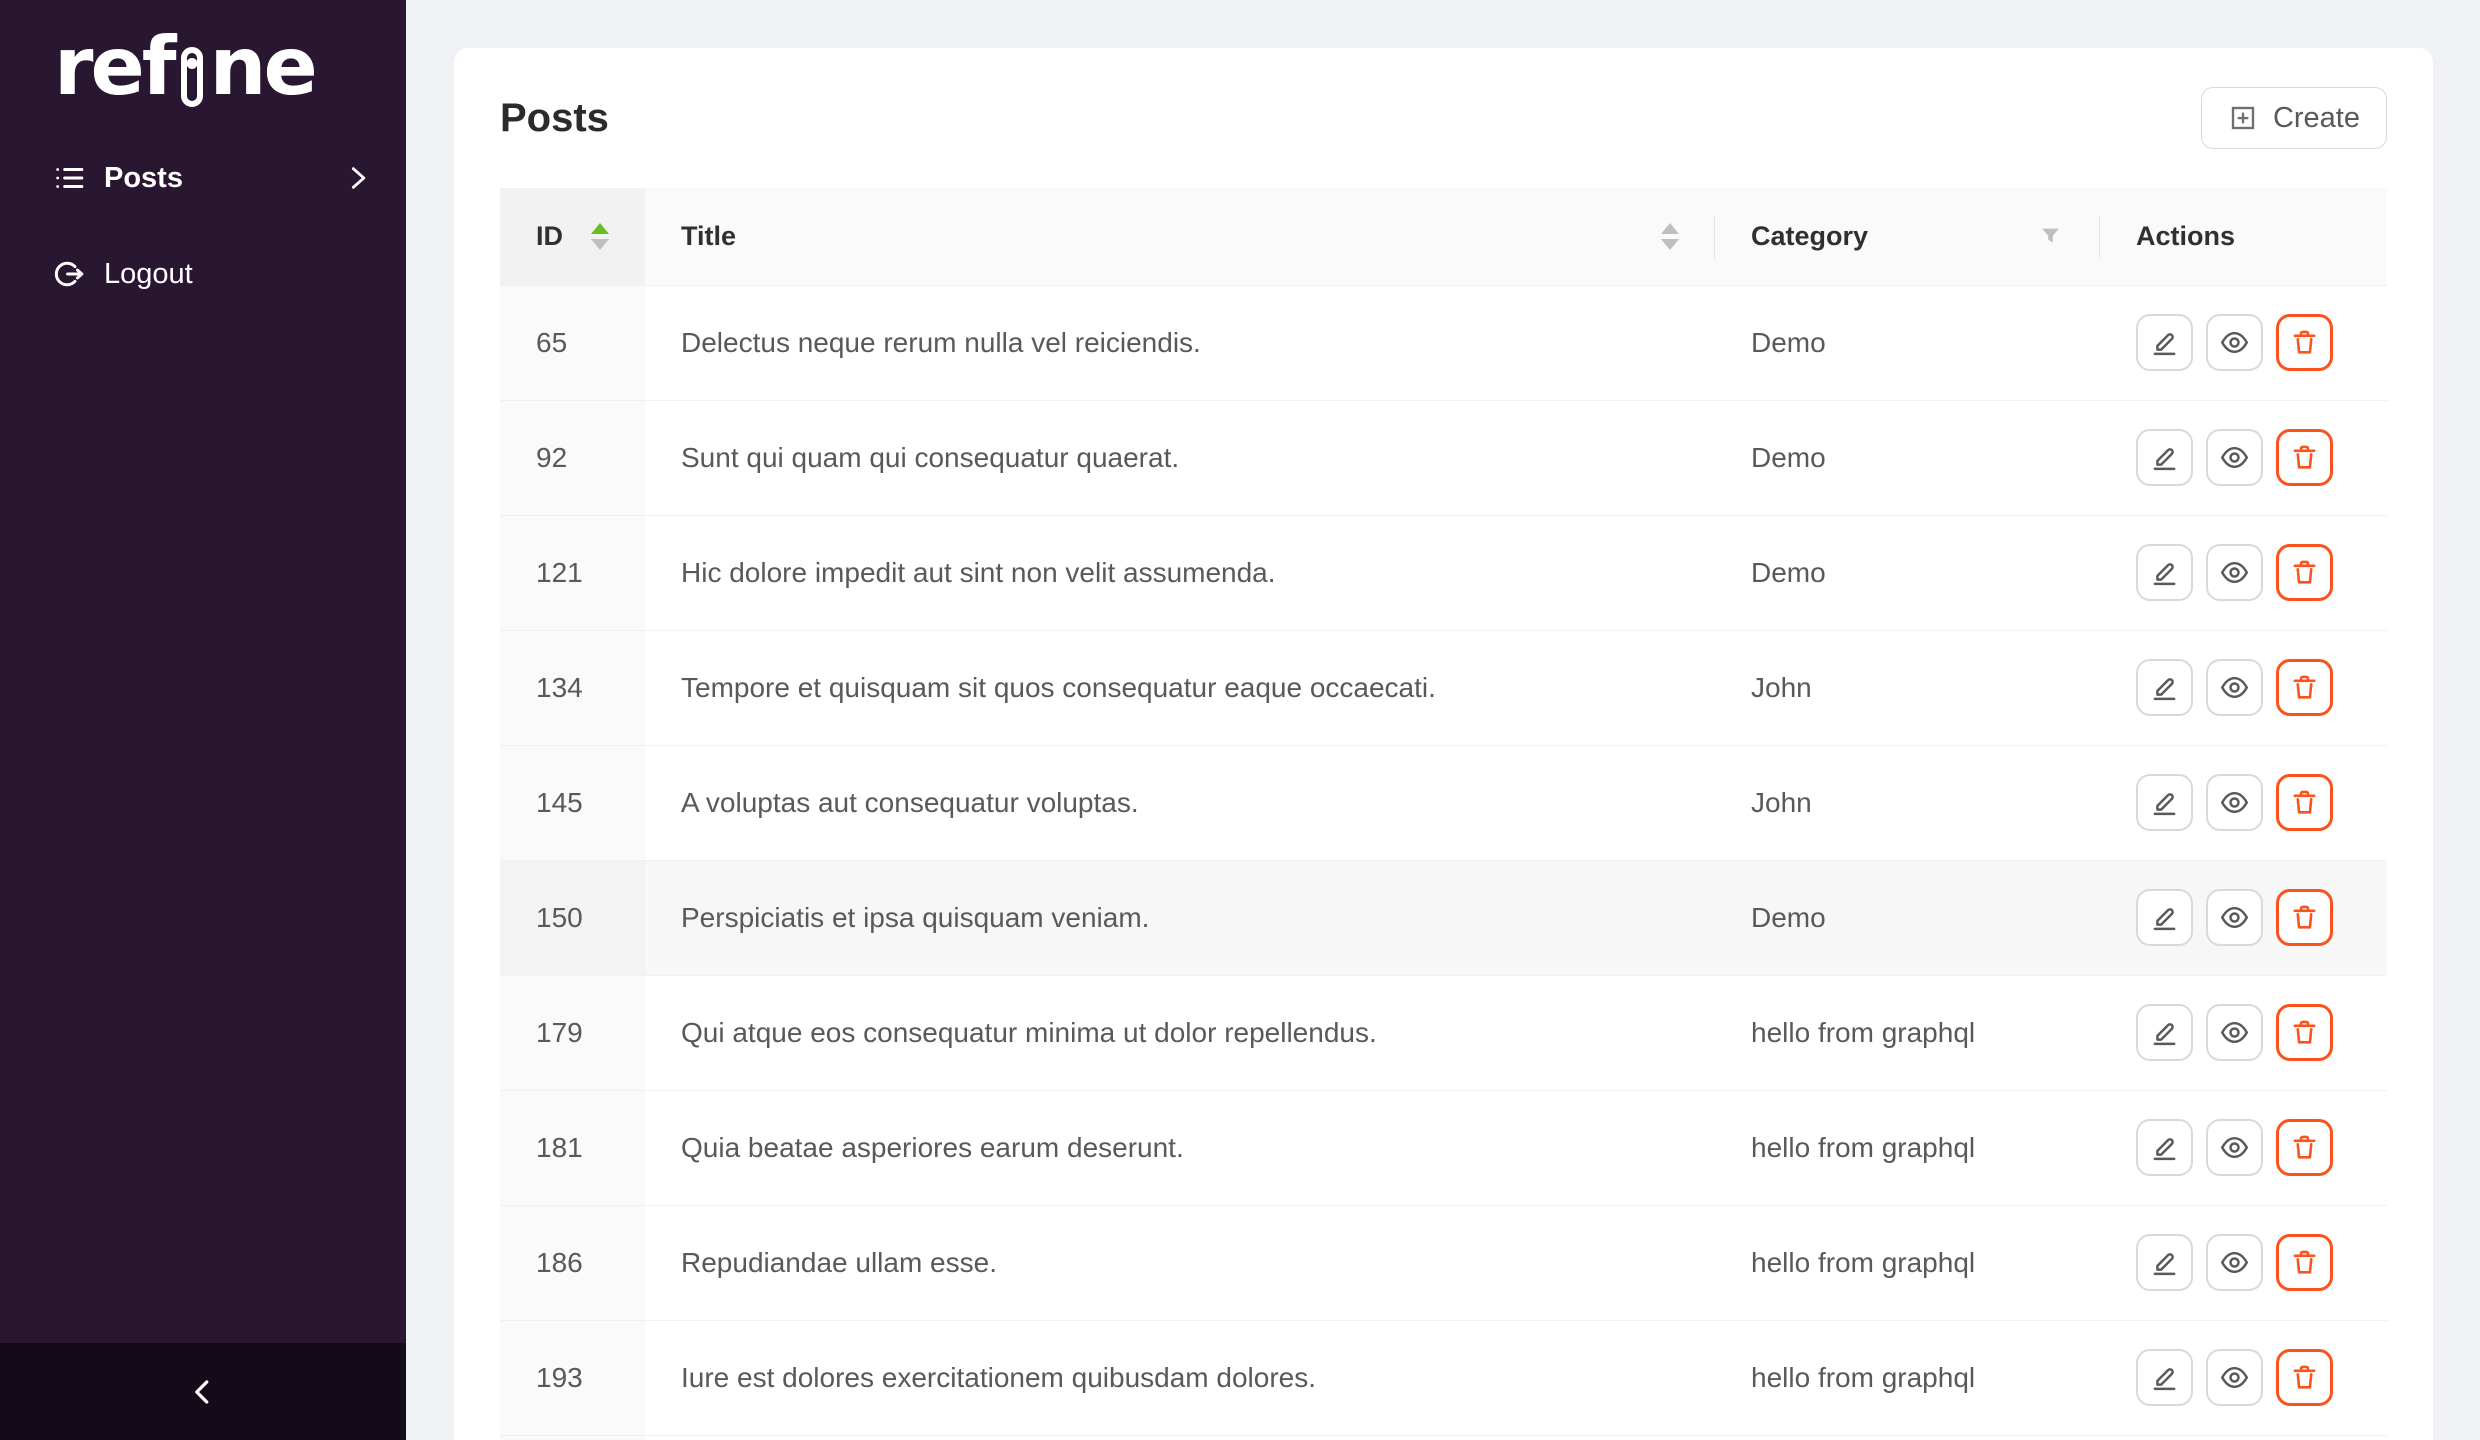  What do you see at coordinates (2050, 236) in the screenshot?
I see `filter-funnel-icon` at bounding box center [2050, 236].